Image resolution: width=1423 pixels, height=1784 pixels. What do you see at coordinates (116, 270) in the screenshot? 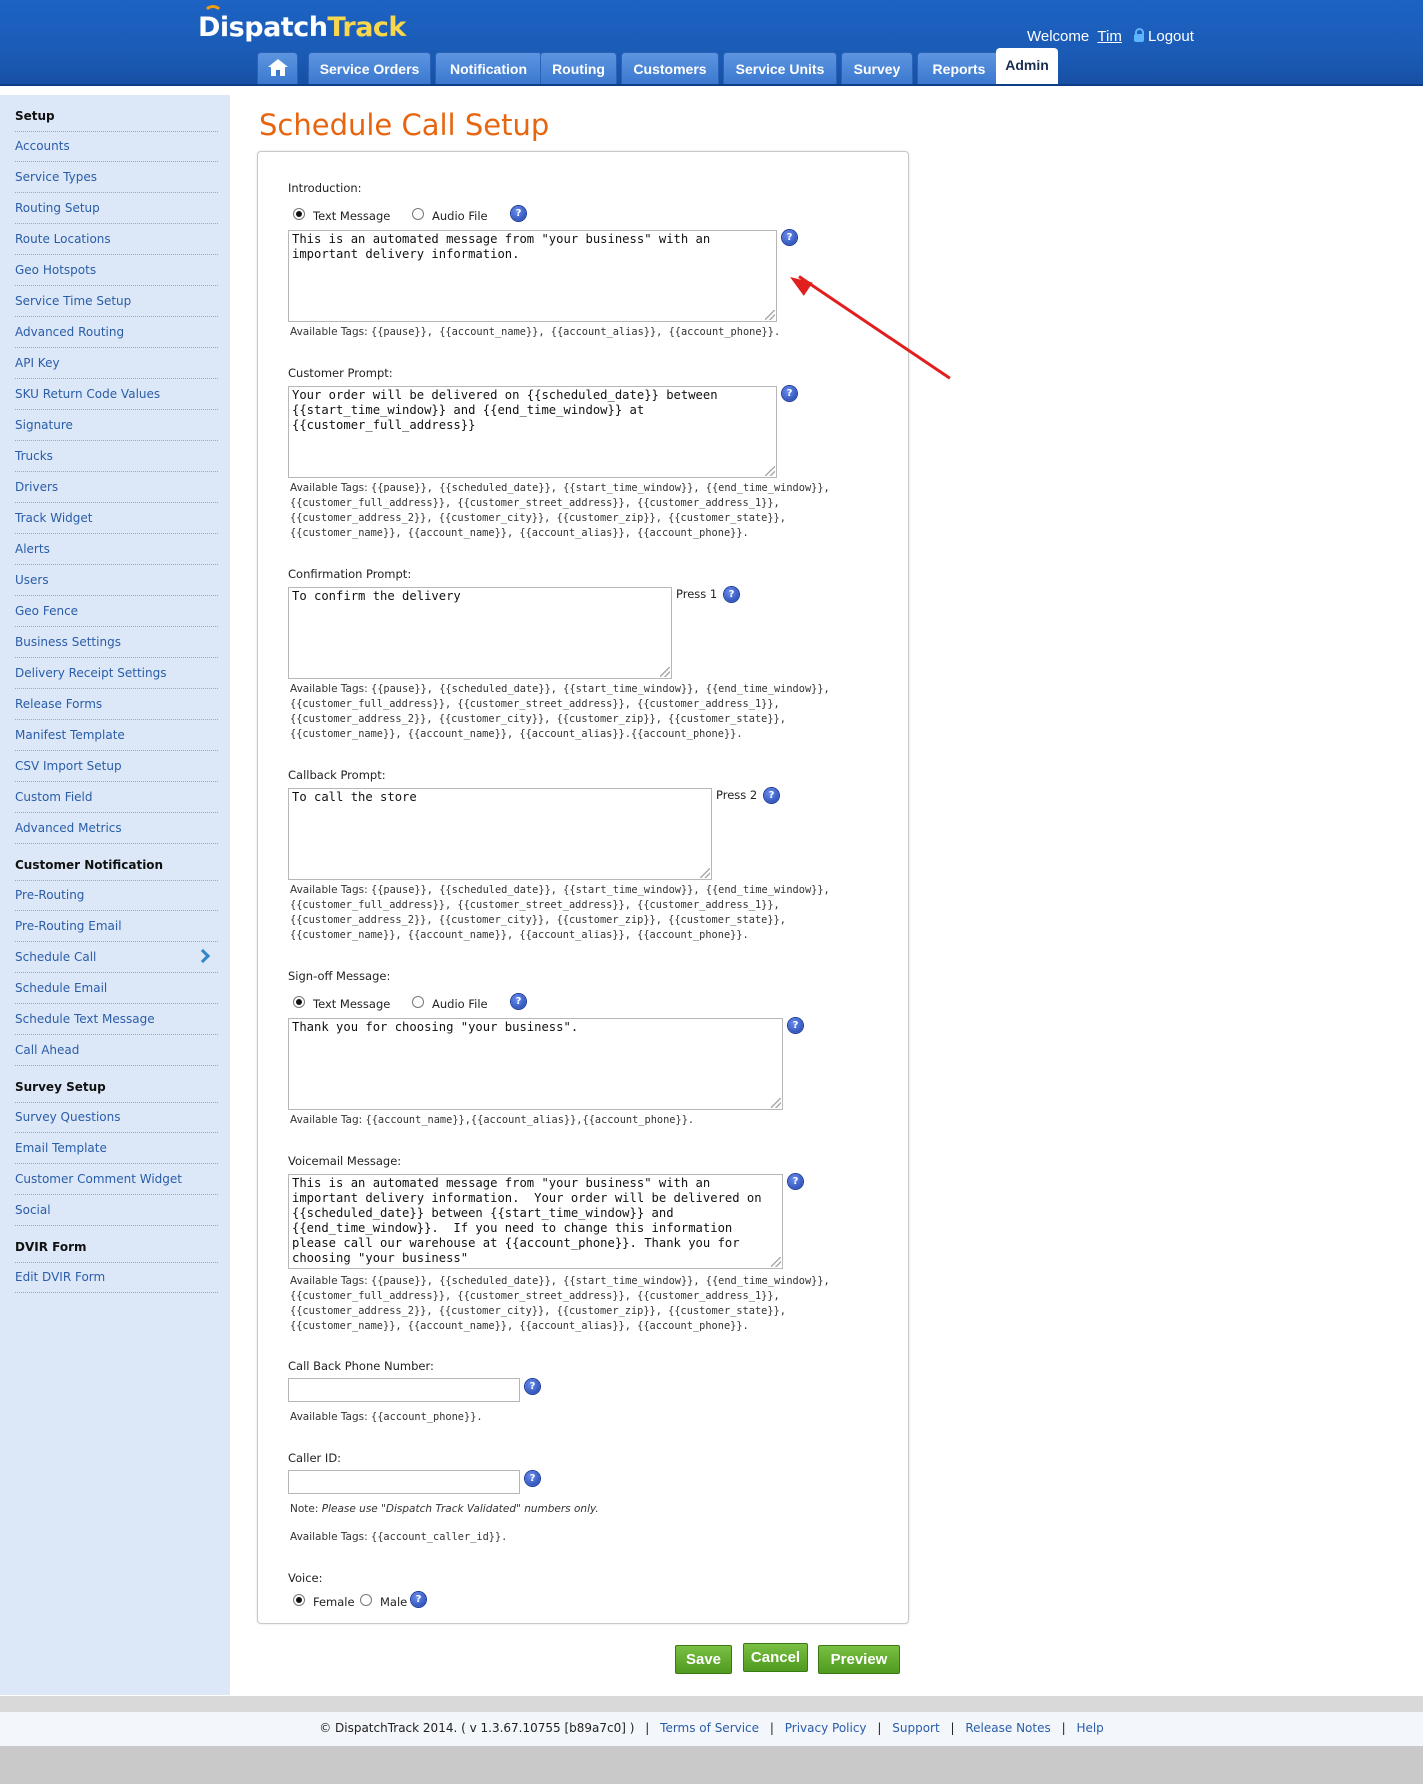
I see `sidebar-item-geo-hotspots: Geo Hotspots` at bounding box center [116, 270].